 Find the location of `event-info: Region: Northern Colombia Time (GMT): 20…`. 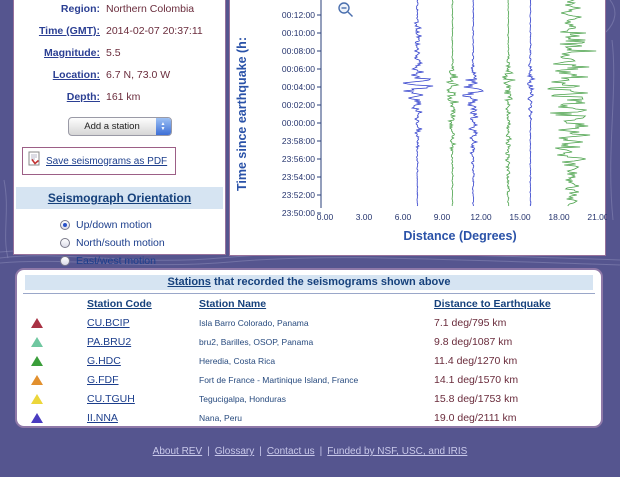

event-info: Region: Northern Colombia Time (GMT): 20… is located at coordinates (119, 54).